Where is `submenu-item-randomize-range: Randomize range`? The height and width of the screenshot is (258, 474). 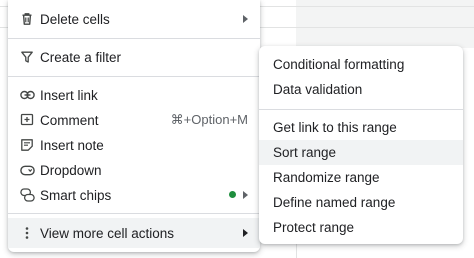 submenu-item-randomize-range: Randomize range is located at coordinates (361, 177).